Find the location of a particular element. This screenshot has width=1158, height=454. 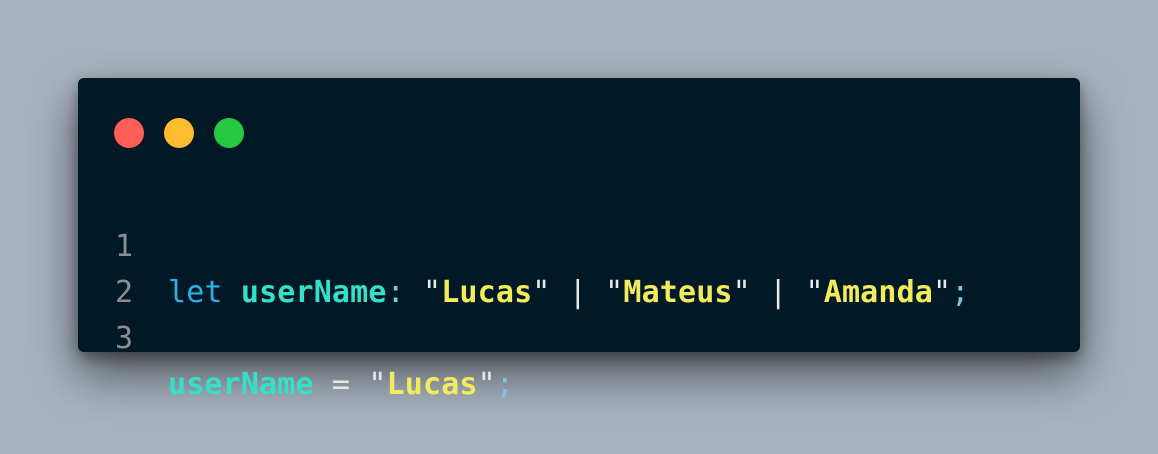

line-content: userName = "Lucas"; is located at coordinates (341, 385).